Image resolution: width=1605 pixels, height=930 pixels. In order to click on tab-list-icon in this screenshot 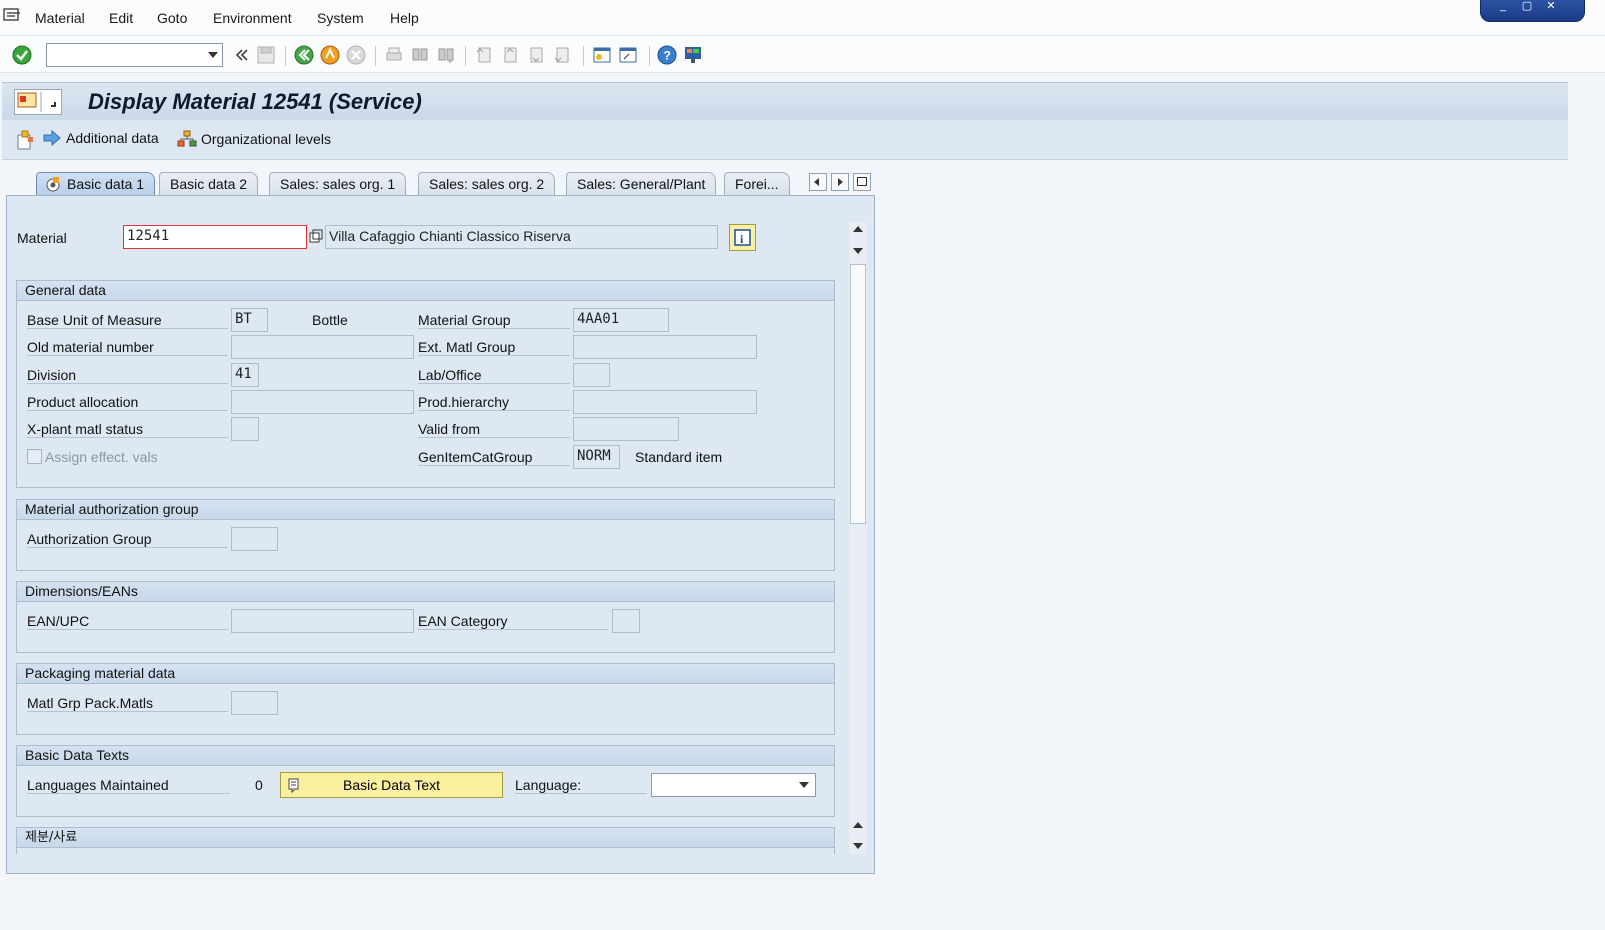, I will do `click(862, 182)`.